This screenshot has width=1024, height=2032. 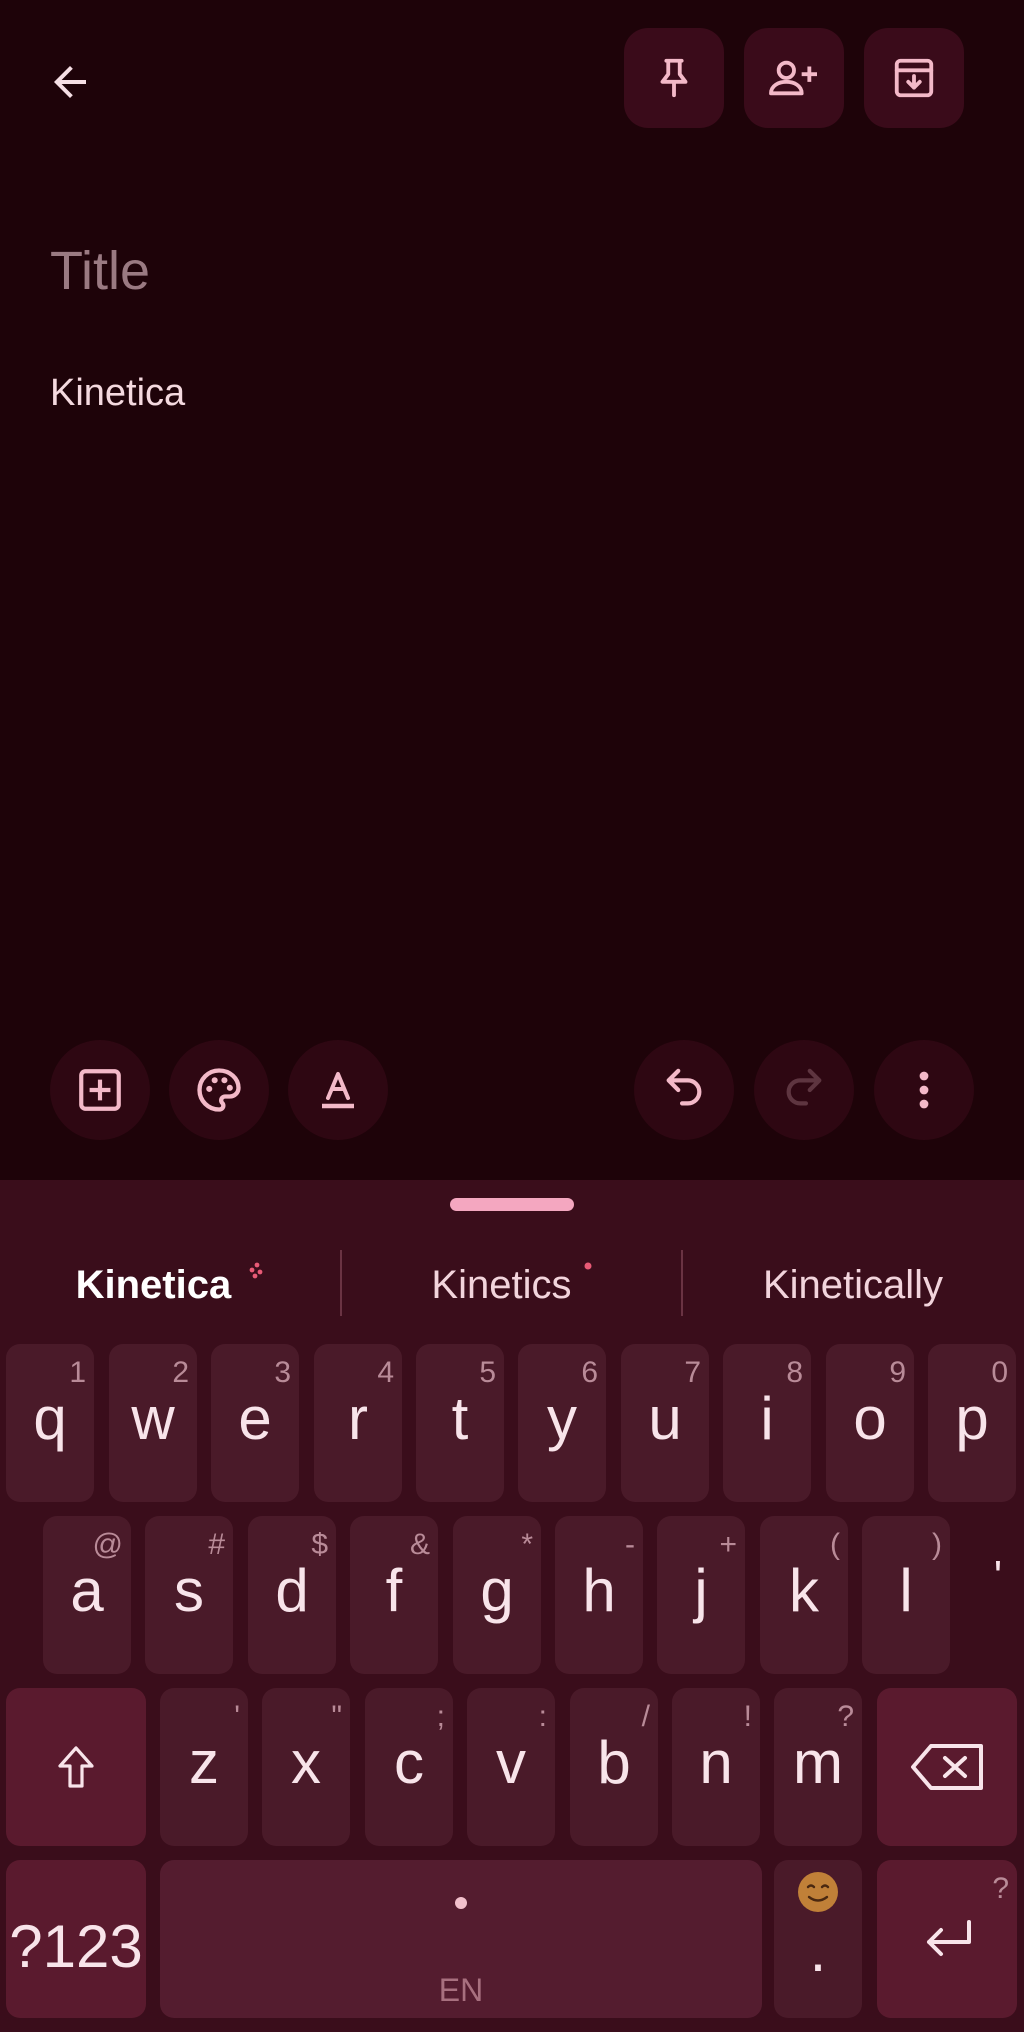 I want to click on enter-key: ?, so click(x=947, y=1939).